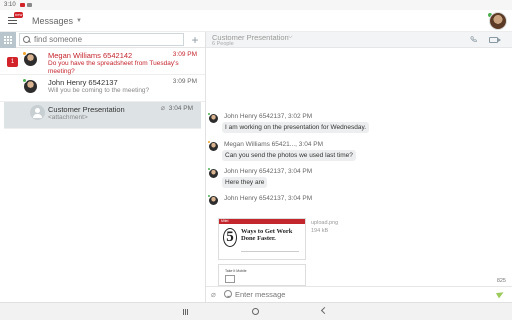 This screenshot has width=512, height=320. What do you see at coordinates (501, 281) in the screenshot?
I see `character-count: 825` at bounding box center [501, 281].